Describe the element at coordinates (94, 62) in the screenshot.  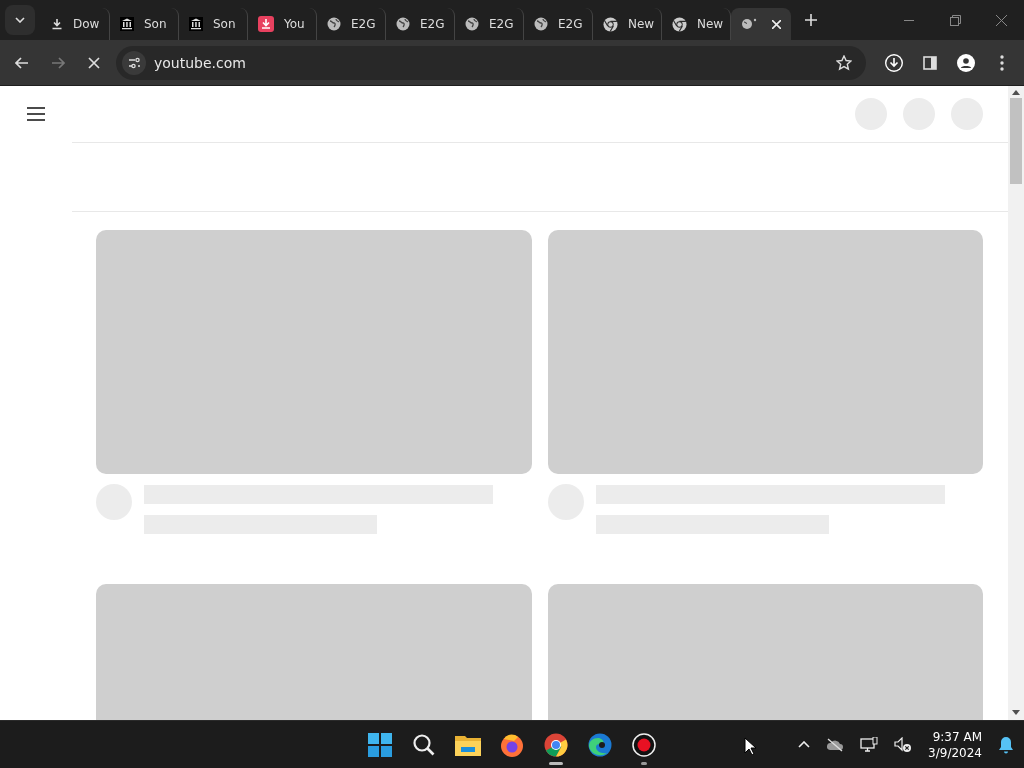
I see `stop-icon` at that location.